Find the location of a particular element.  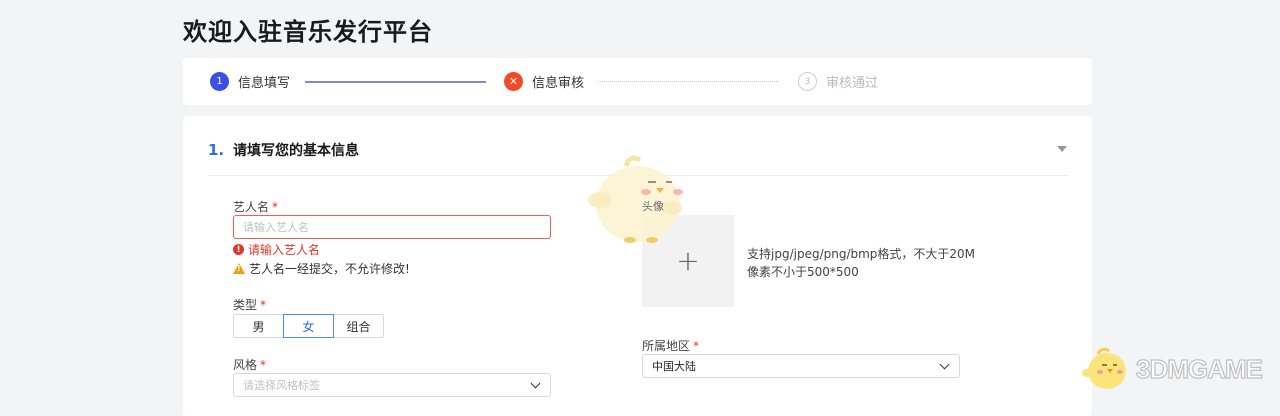

artist-name-error: ! 请输入艺人名 is located at coordinates (276, 249).